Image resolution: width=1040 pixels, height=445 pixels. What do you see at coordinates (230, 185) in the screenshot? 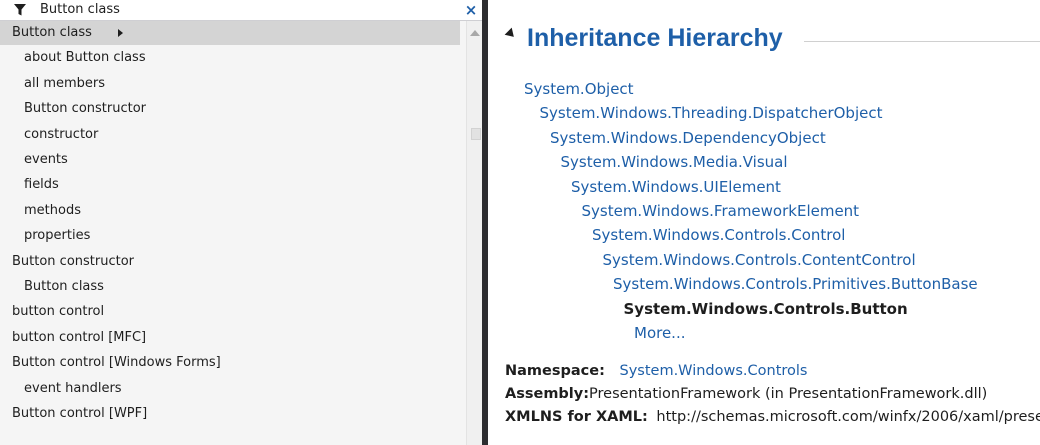
I see `index-item: fields` at bounding box center [230, 185].